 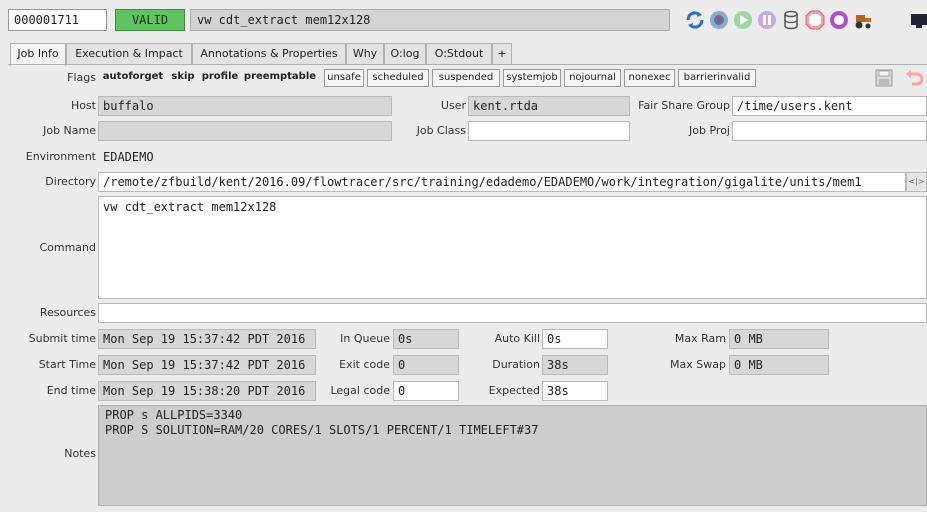 What do you see at coordinates (514, 390) in the screenshot?
I see `expected-label: Expected` at bounding box center [514, 390].